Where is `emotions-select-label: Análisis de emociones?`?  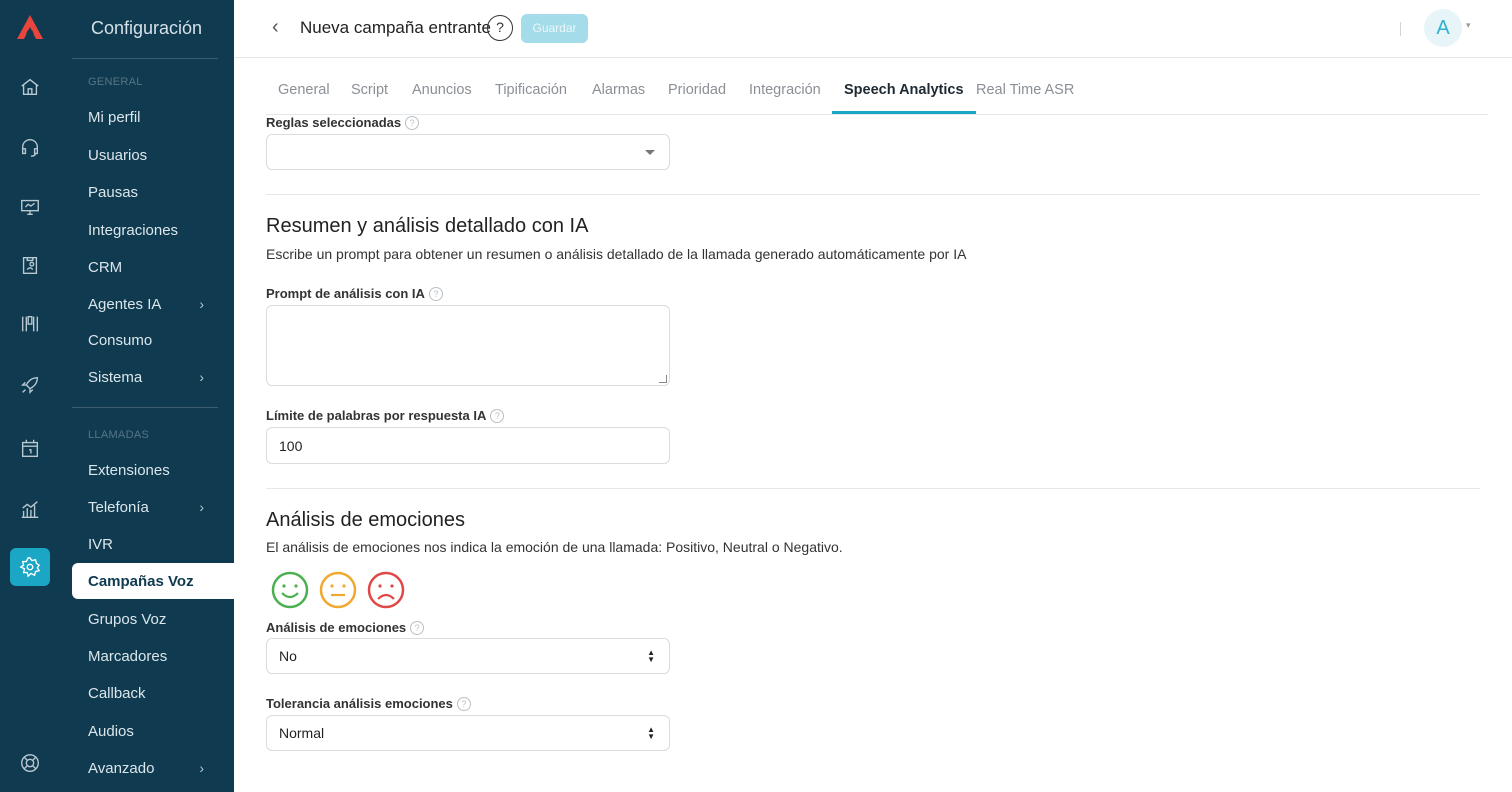 emotions-select-label: Análisis de emociones? is located at coordinates (345, 627).